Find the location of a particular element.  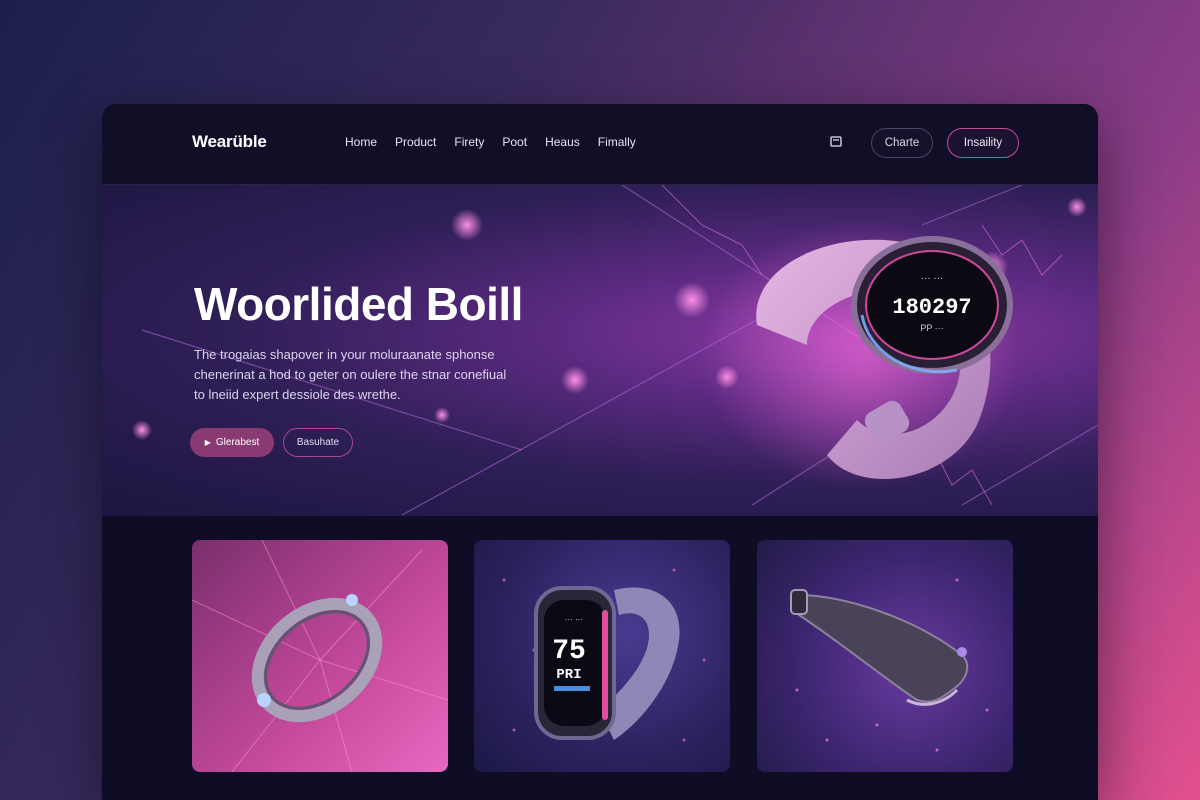

watch-display-main: 180297 is located at coordinates (931, 307).